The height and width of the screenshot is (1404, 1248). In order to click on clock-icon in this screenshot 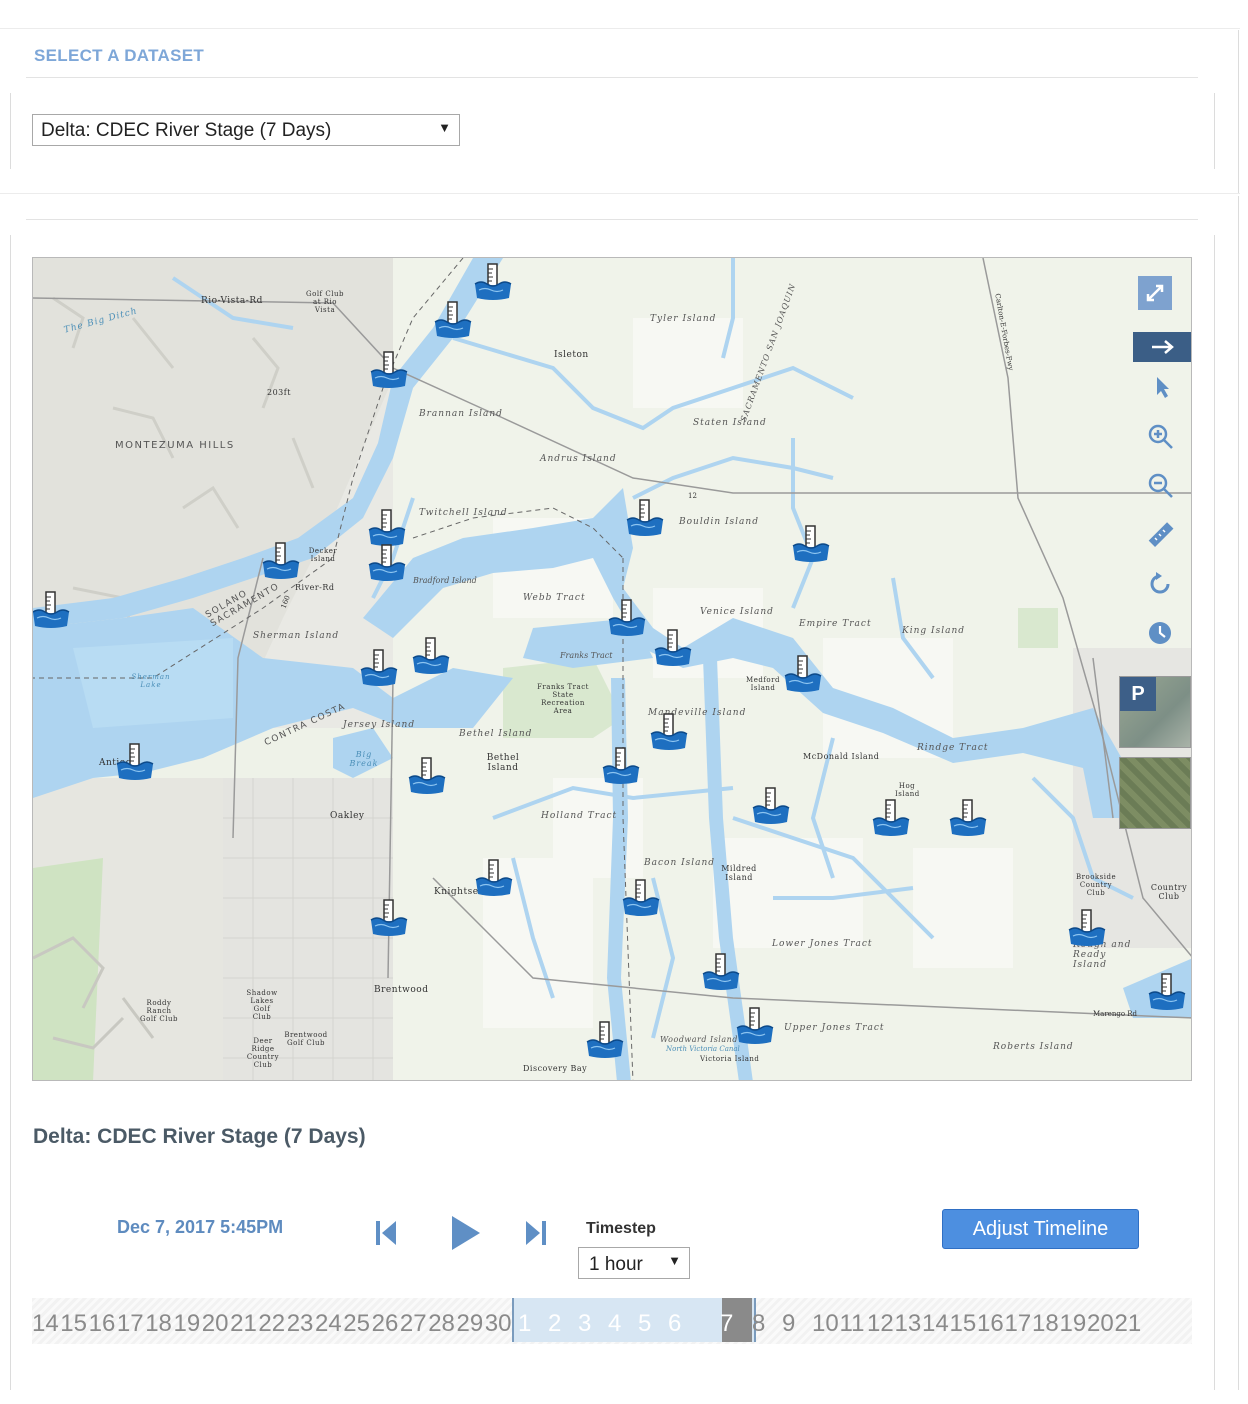, I will do `click(1160, 633)`.